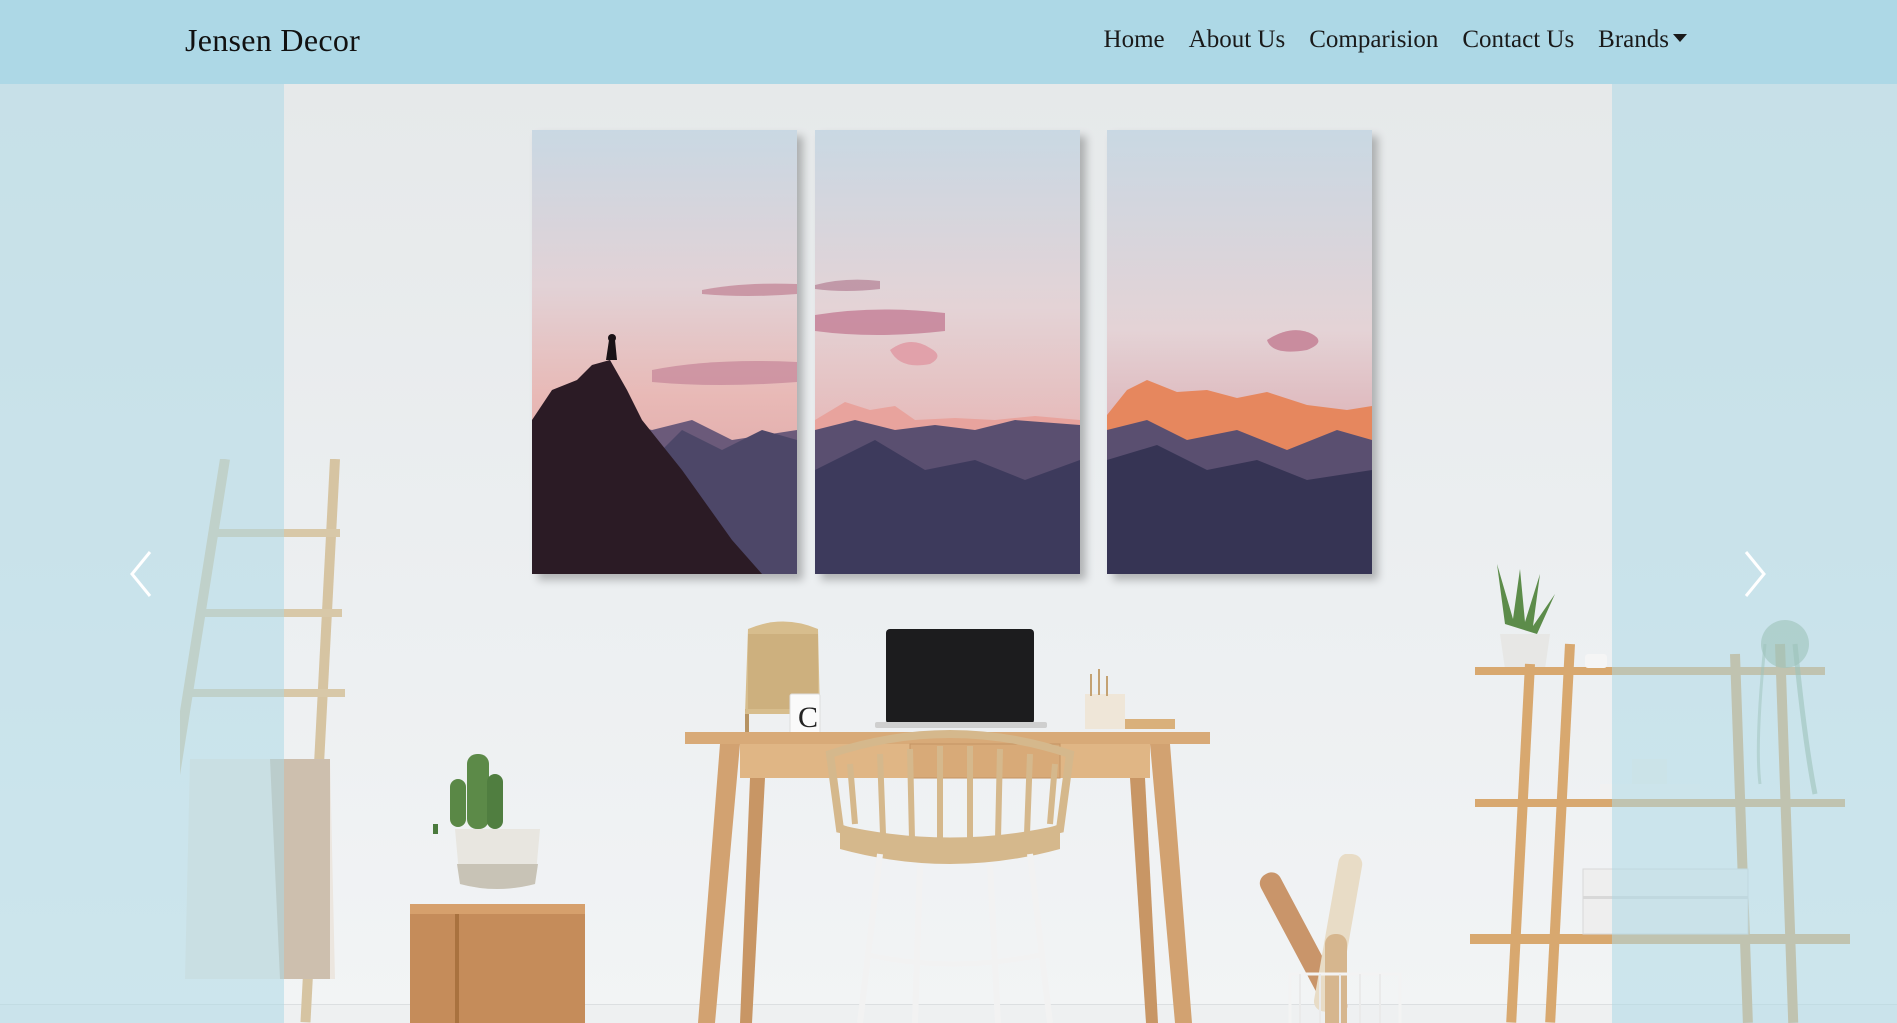 Image resolution: width=1897 pixels, height=1023 pixels. Describe the element at coordinates (1518, 40) in the screenshot. I see `nav-item-contact: Contact Us` at that location.